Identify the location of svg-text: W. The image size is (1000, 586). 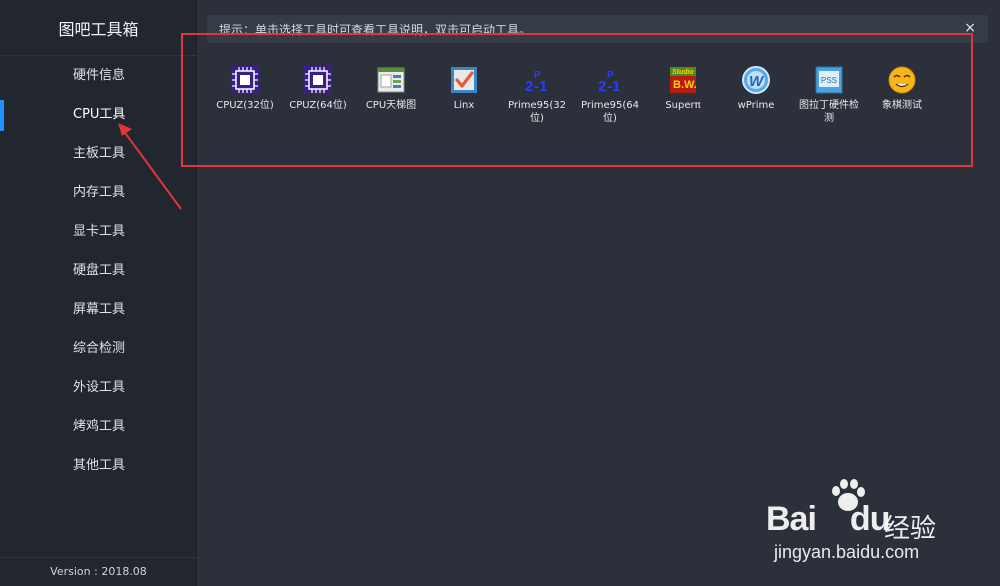
(757, 81).